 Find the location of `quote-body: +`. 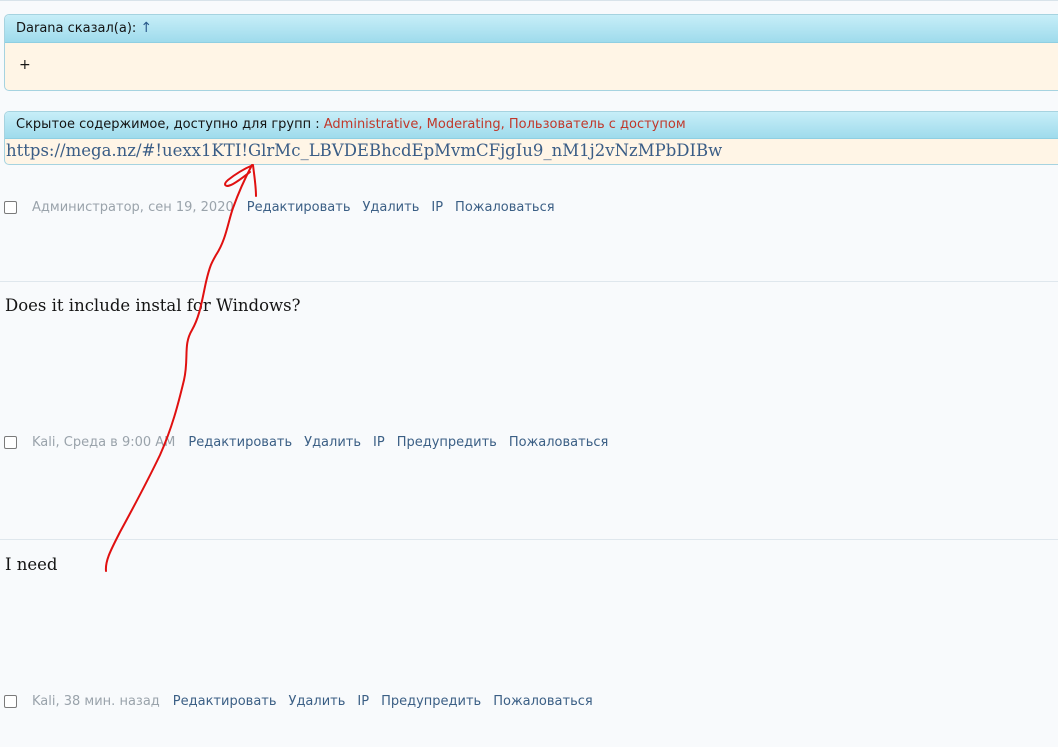

quote-body: + is located at coordinates (25, 65).